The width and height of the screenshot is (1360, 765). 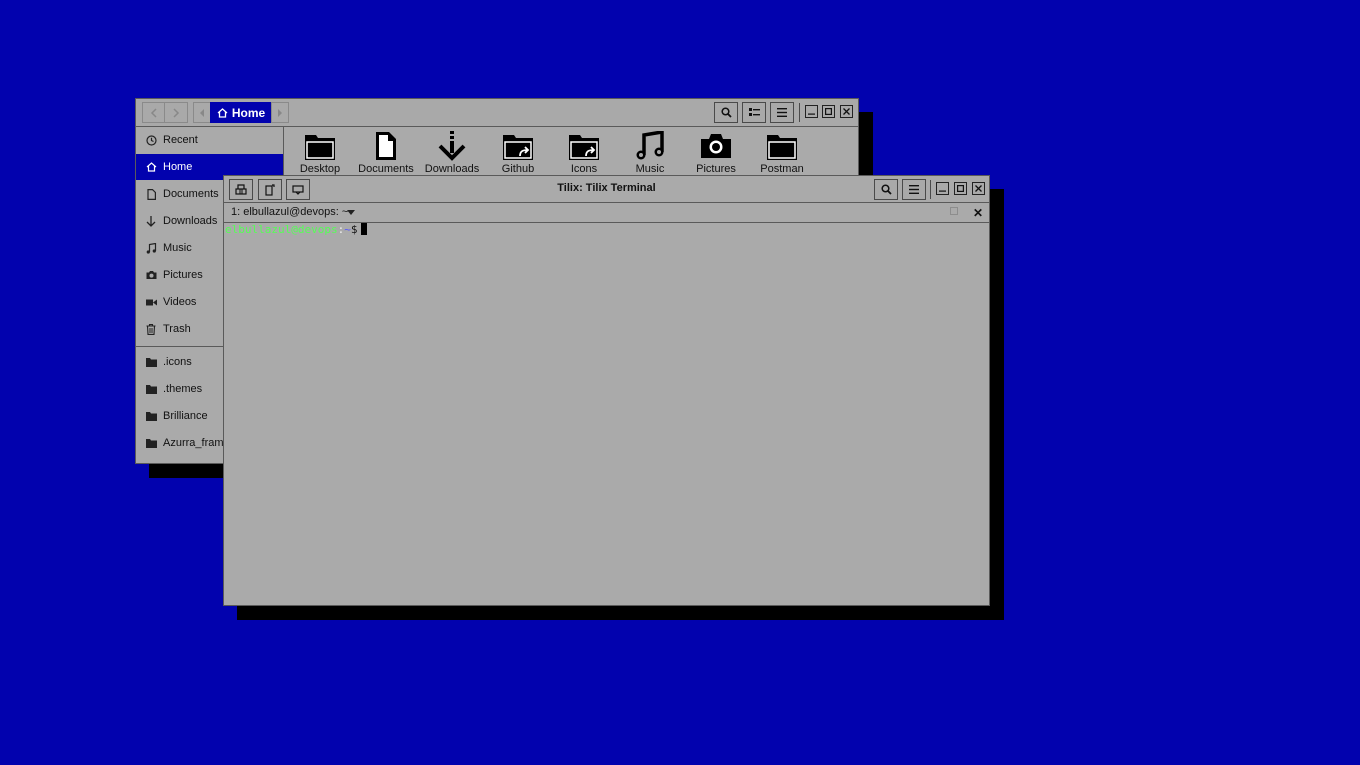 I want to click on find-button, so click(x=886, y=189).